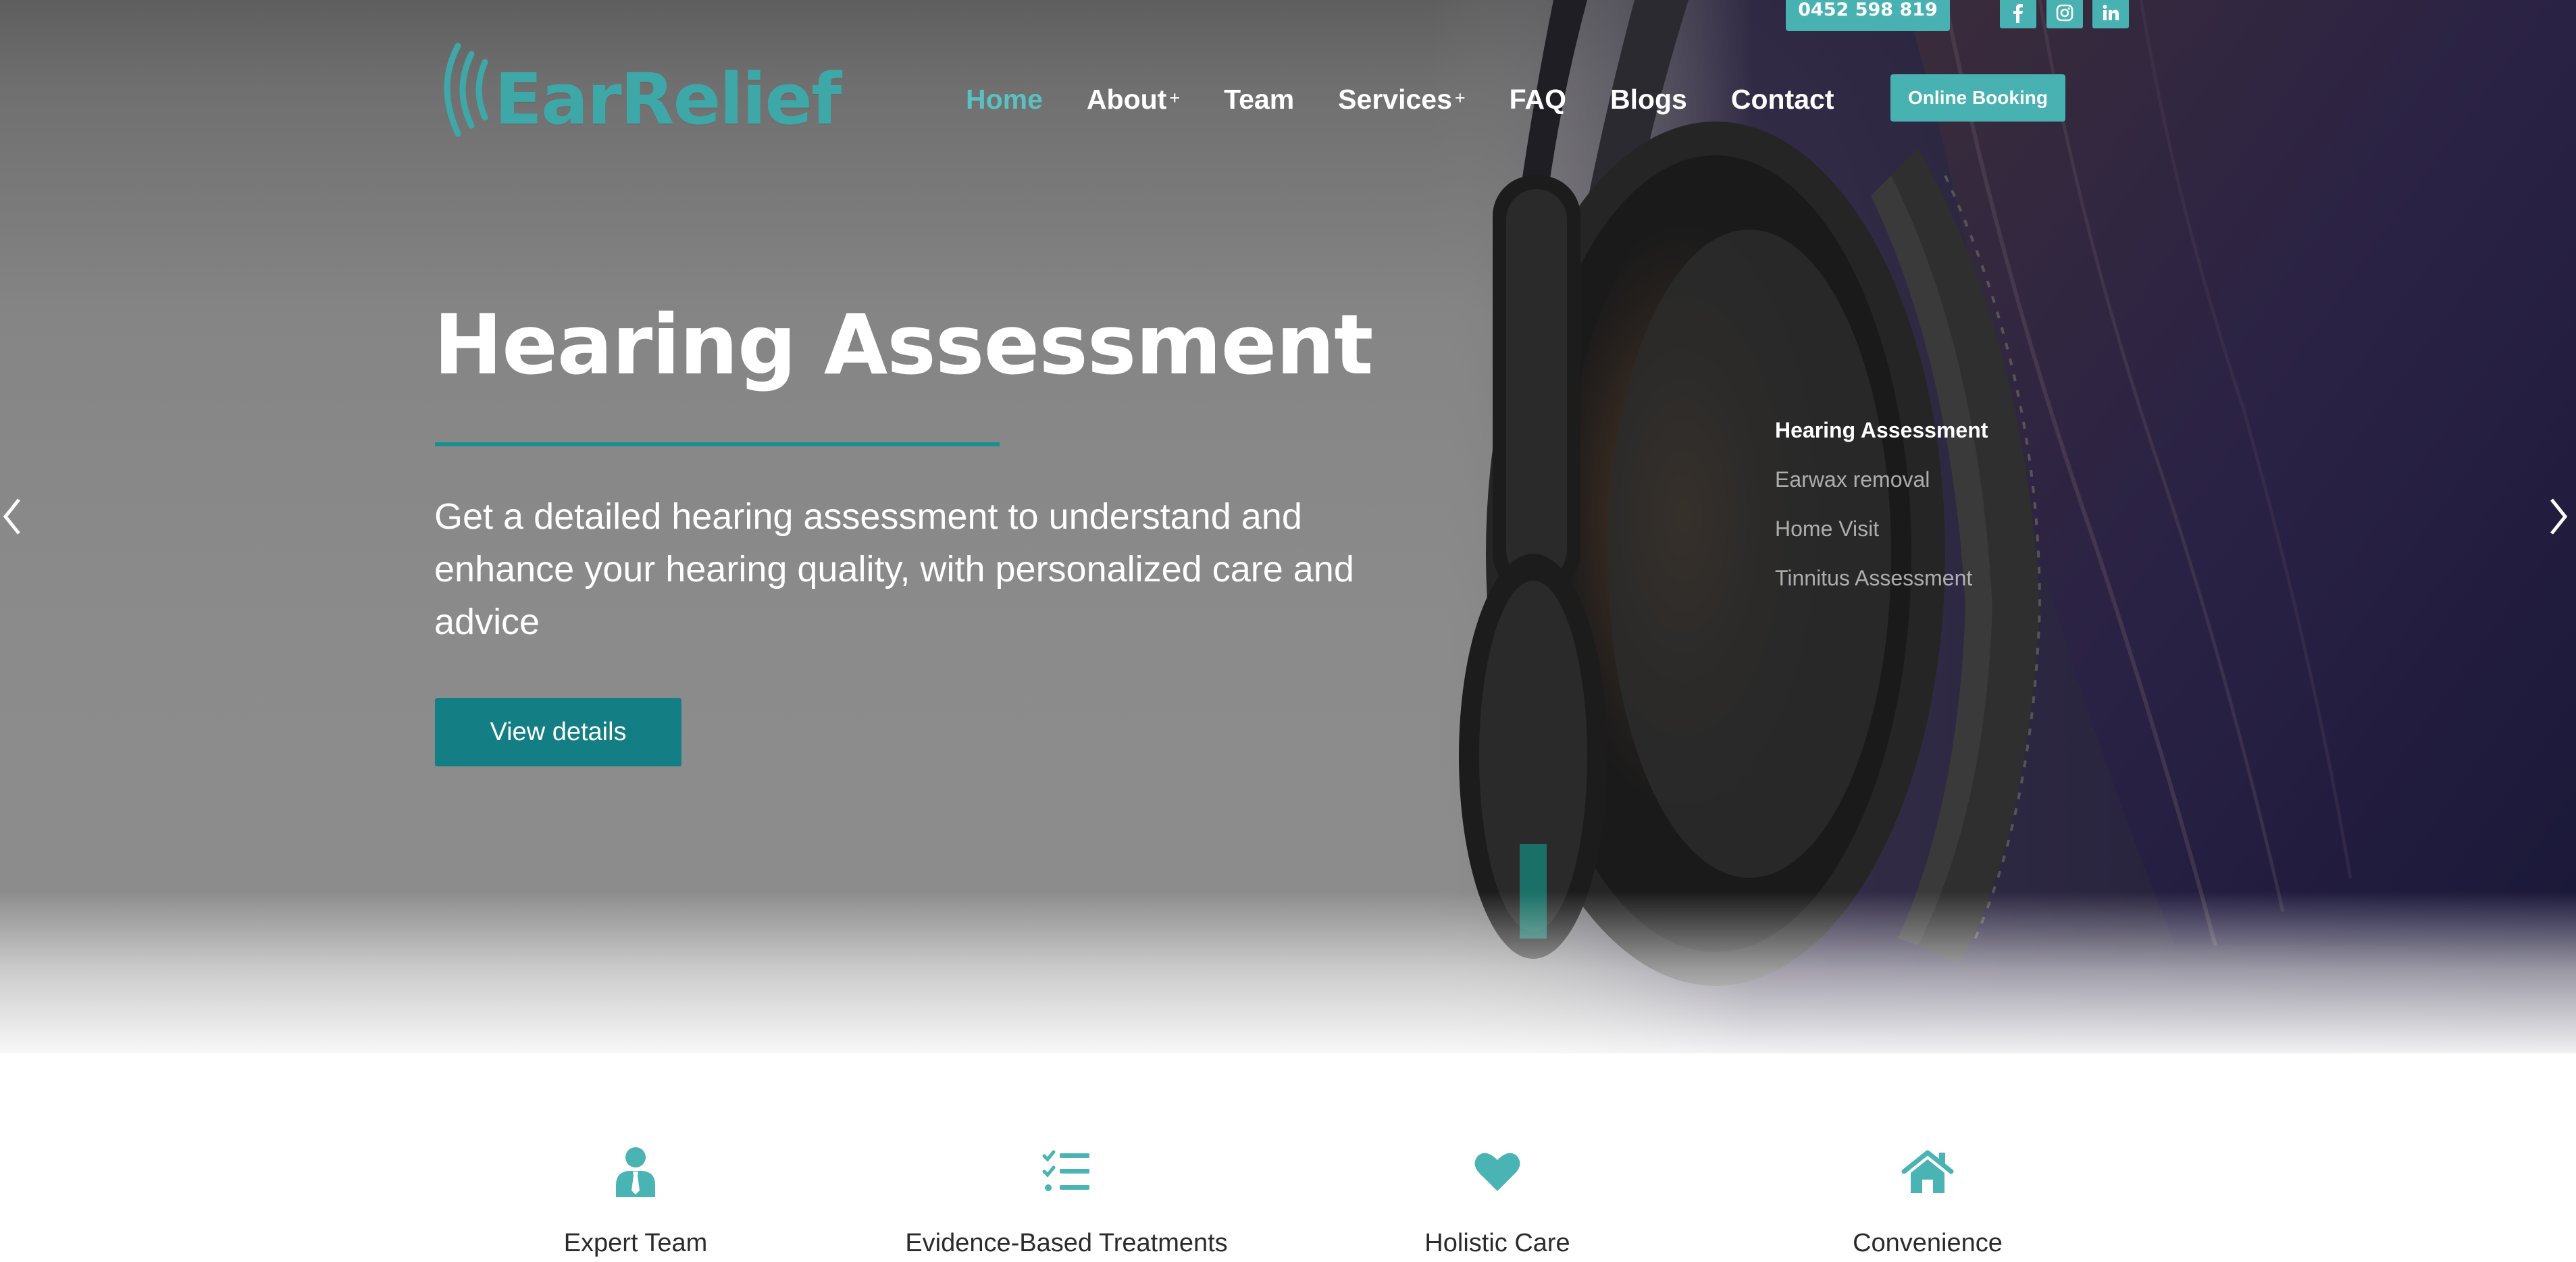  I want to click on slide-tab-hearing-assessment: Hearing Assessment, so click(1881, 438).